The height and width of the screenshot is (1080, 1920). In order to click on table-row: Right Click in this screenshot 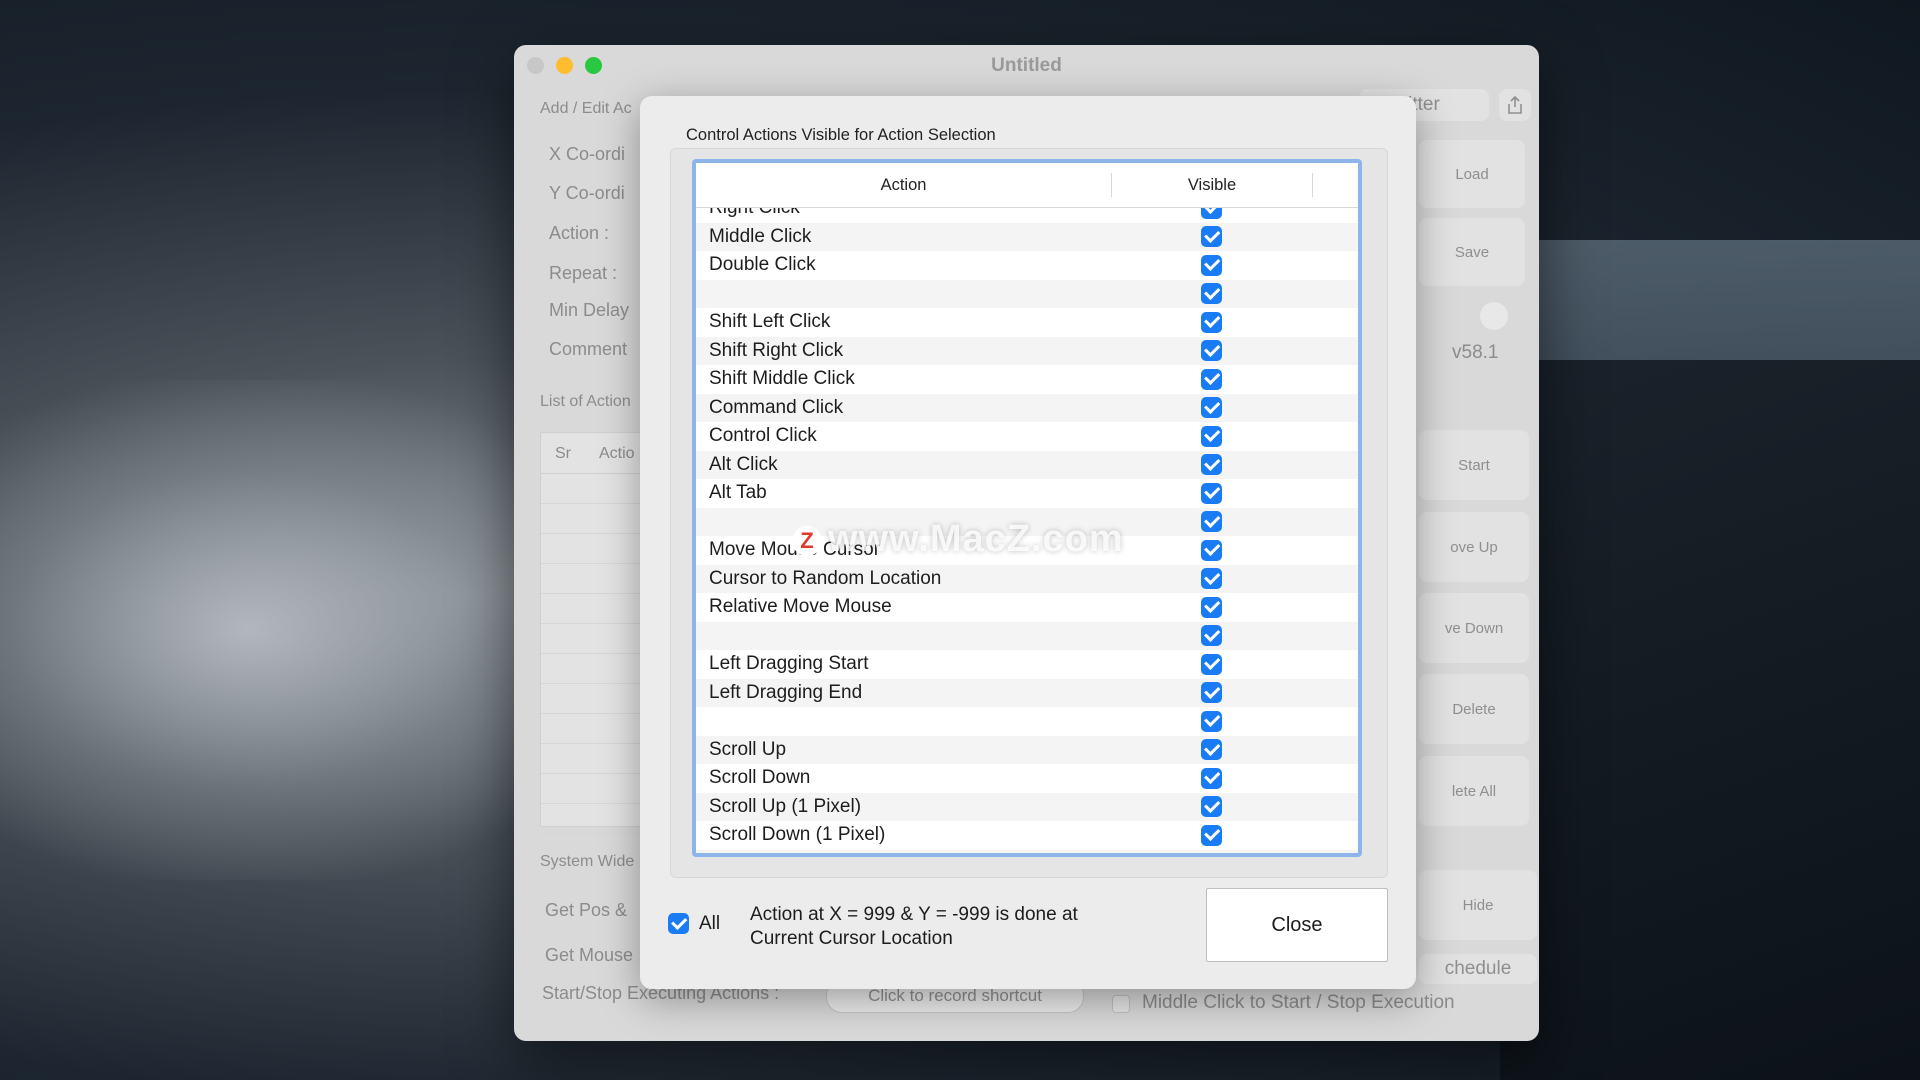, I will do `click(1027, 215)`.